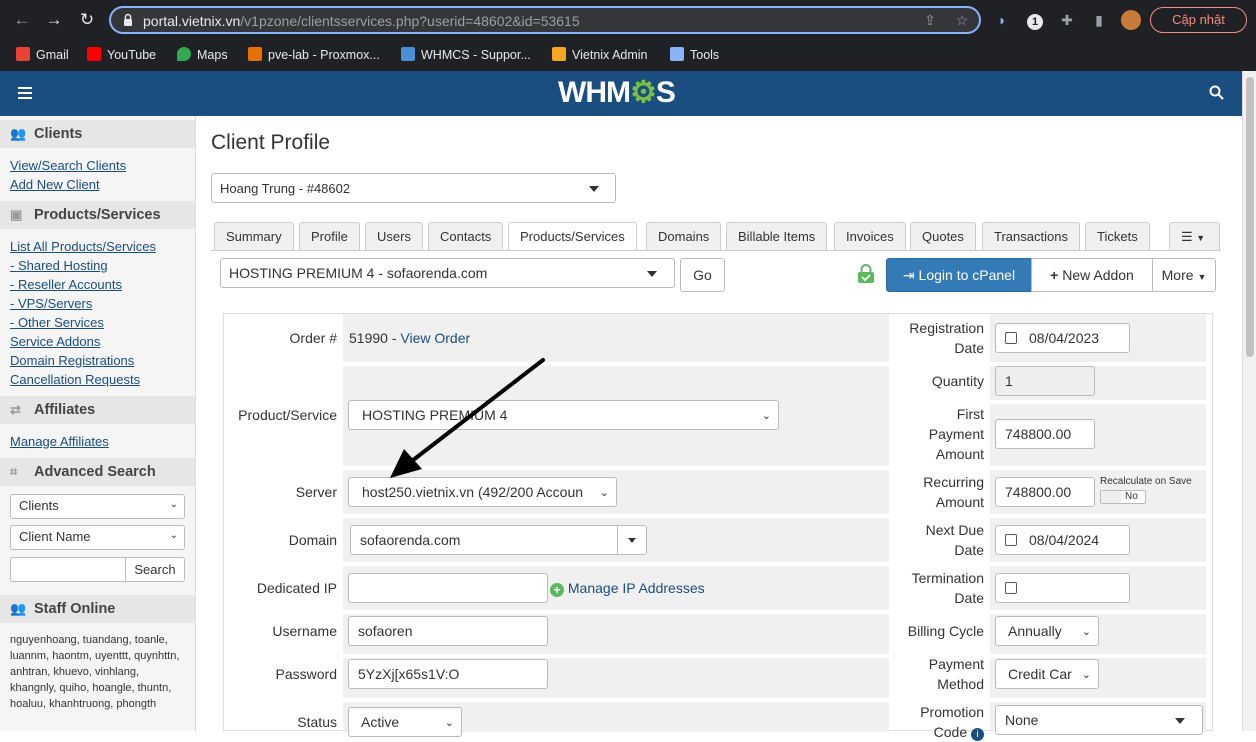  Describe the element at coordinates (600, 55) in the screenshot. I see `bookmark-vietnix-admin: Vietnix Admin` at that location.